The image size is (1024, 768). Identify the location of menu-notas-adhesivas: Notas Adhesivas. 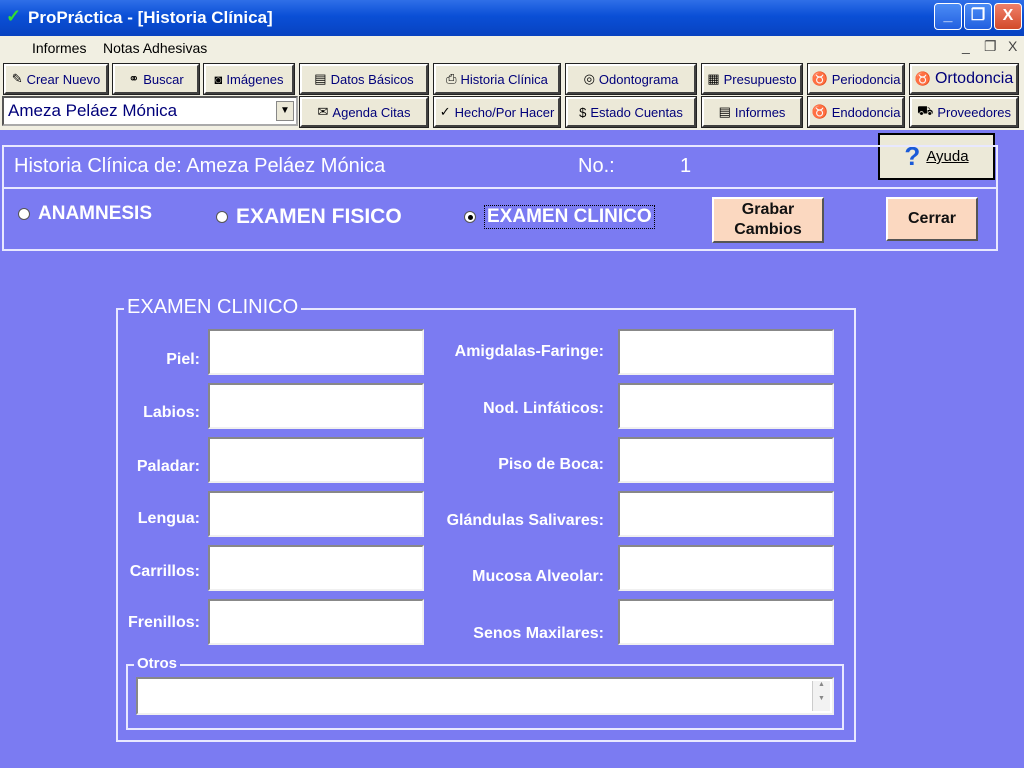
(155, 48).